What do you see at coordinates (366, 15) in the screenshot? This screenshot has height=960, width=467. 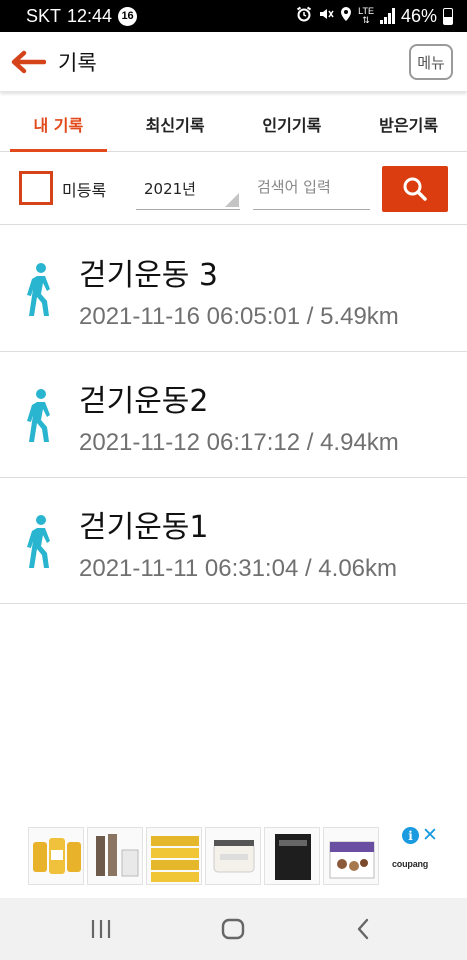 I see `network-type-label: LTE ⇅` at bounding box center [366, 15].